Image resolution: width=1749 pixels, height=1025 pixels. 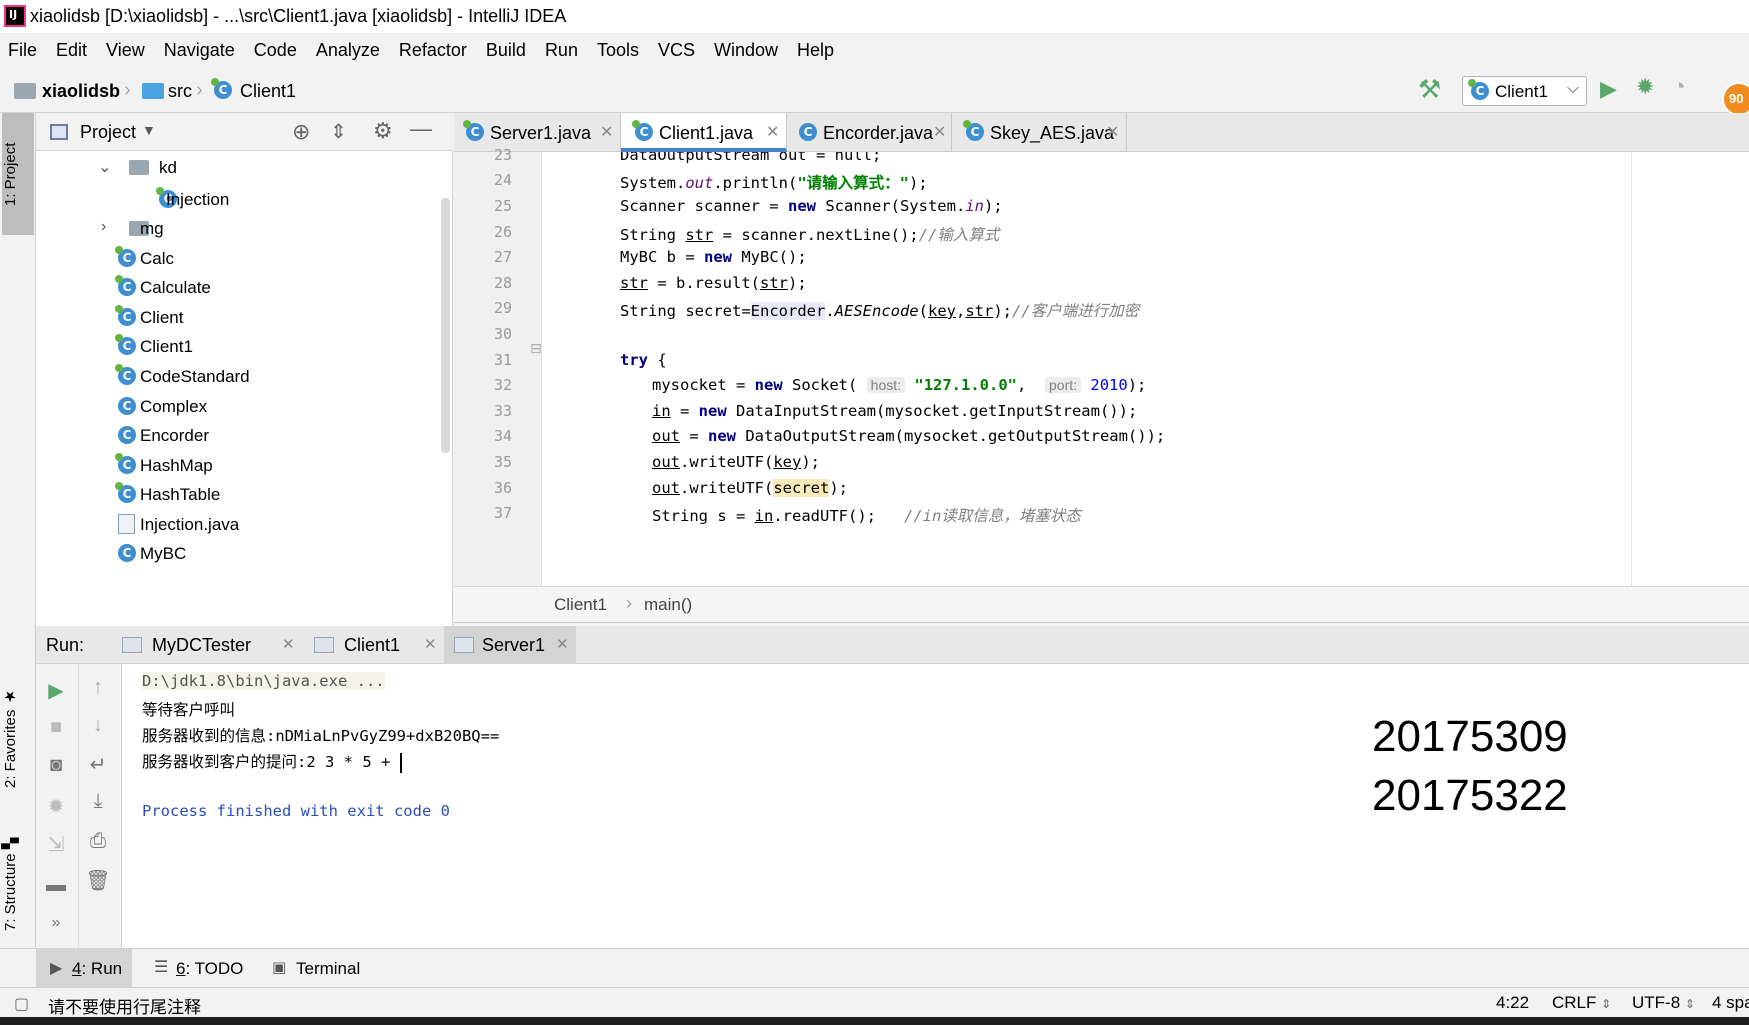 I want to click on tree-item-mg: › mg, so click(x=236, y=228).